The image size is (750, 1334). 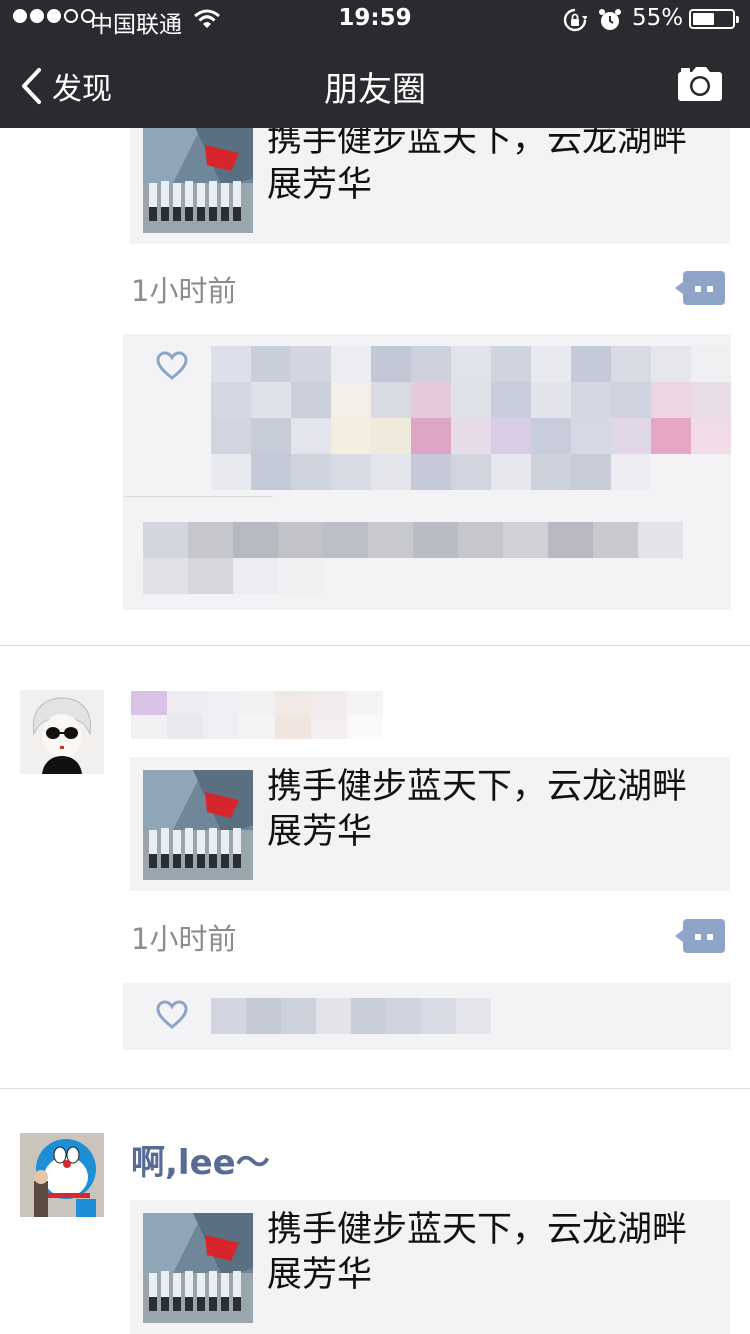 I want to click on nav-bar: 发现 朋友圈, so click(x=375, y=84).